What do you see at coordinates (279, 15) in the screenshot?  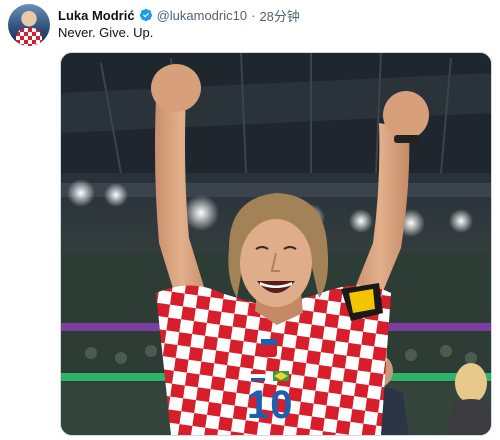 I see `tweet-timestamp: 28分钟` at bounding box center [279, 15].